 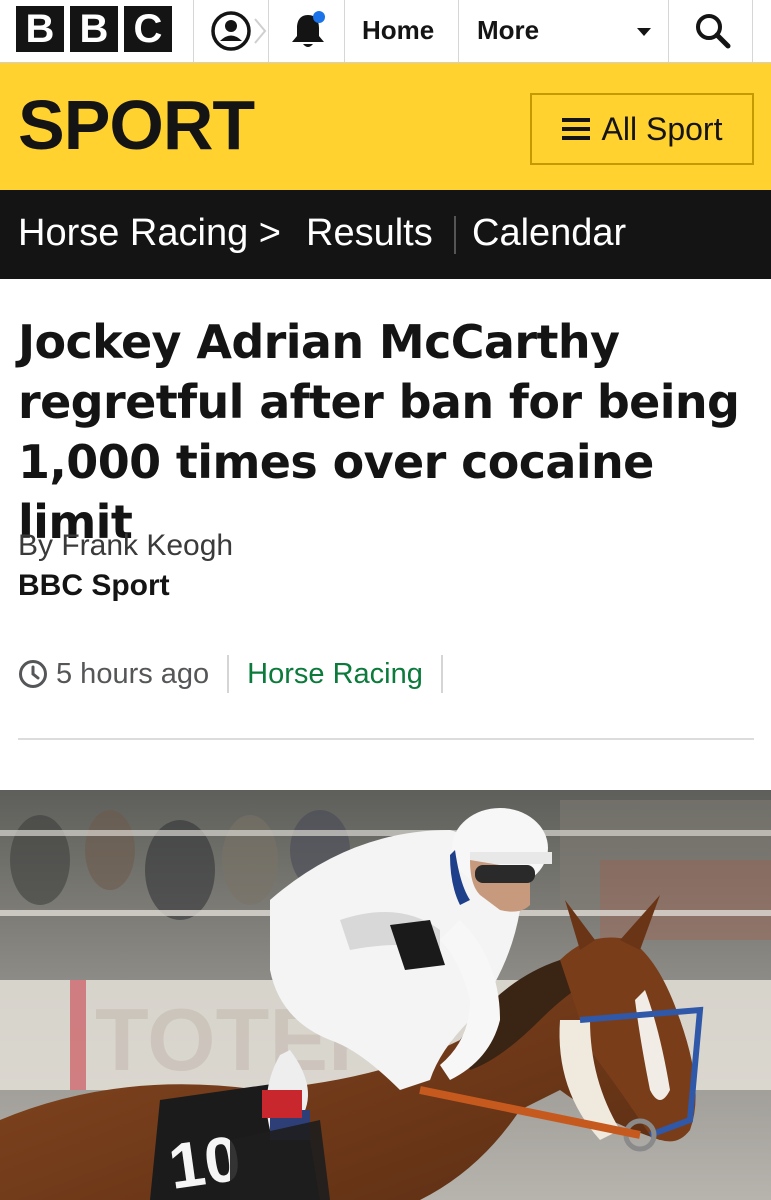 I want to click on clock-icon, so click(x=33, y=674).